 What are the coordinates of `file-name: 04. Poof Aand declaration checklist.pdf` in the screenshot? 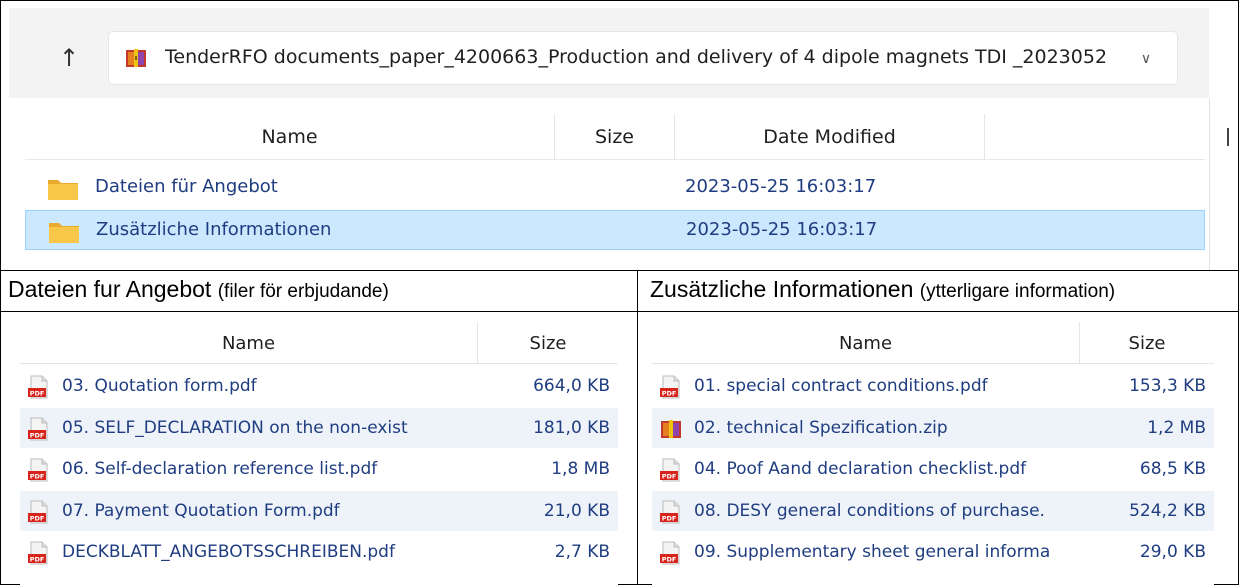 It's located at (860, 469).